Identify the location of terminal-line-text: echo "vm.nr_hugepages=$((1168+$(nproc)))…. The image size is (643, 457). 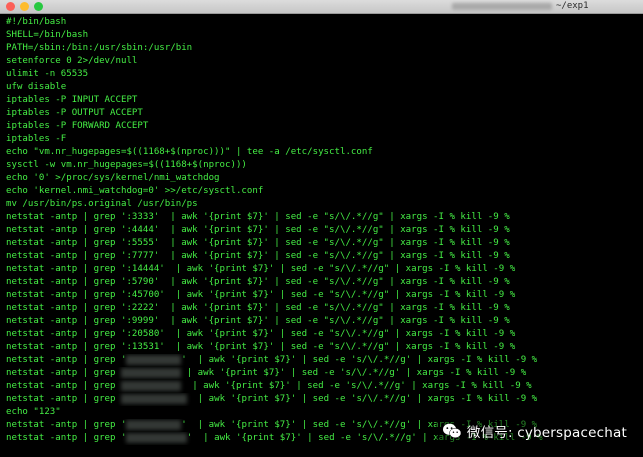
(189, 152).